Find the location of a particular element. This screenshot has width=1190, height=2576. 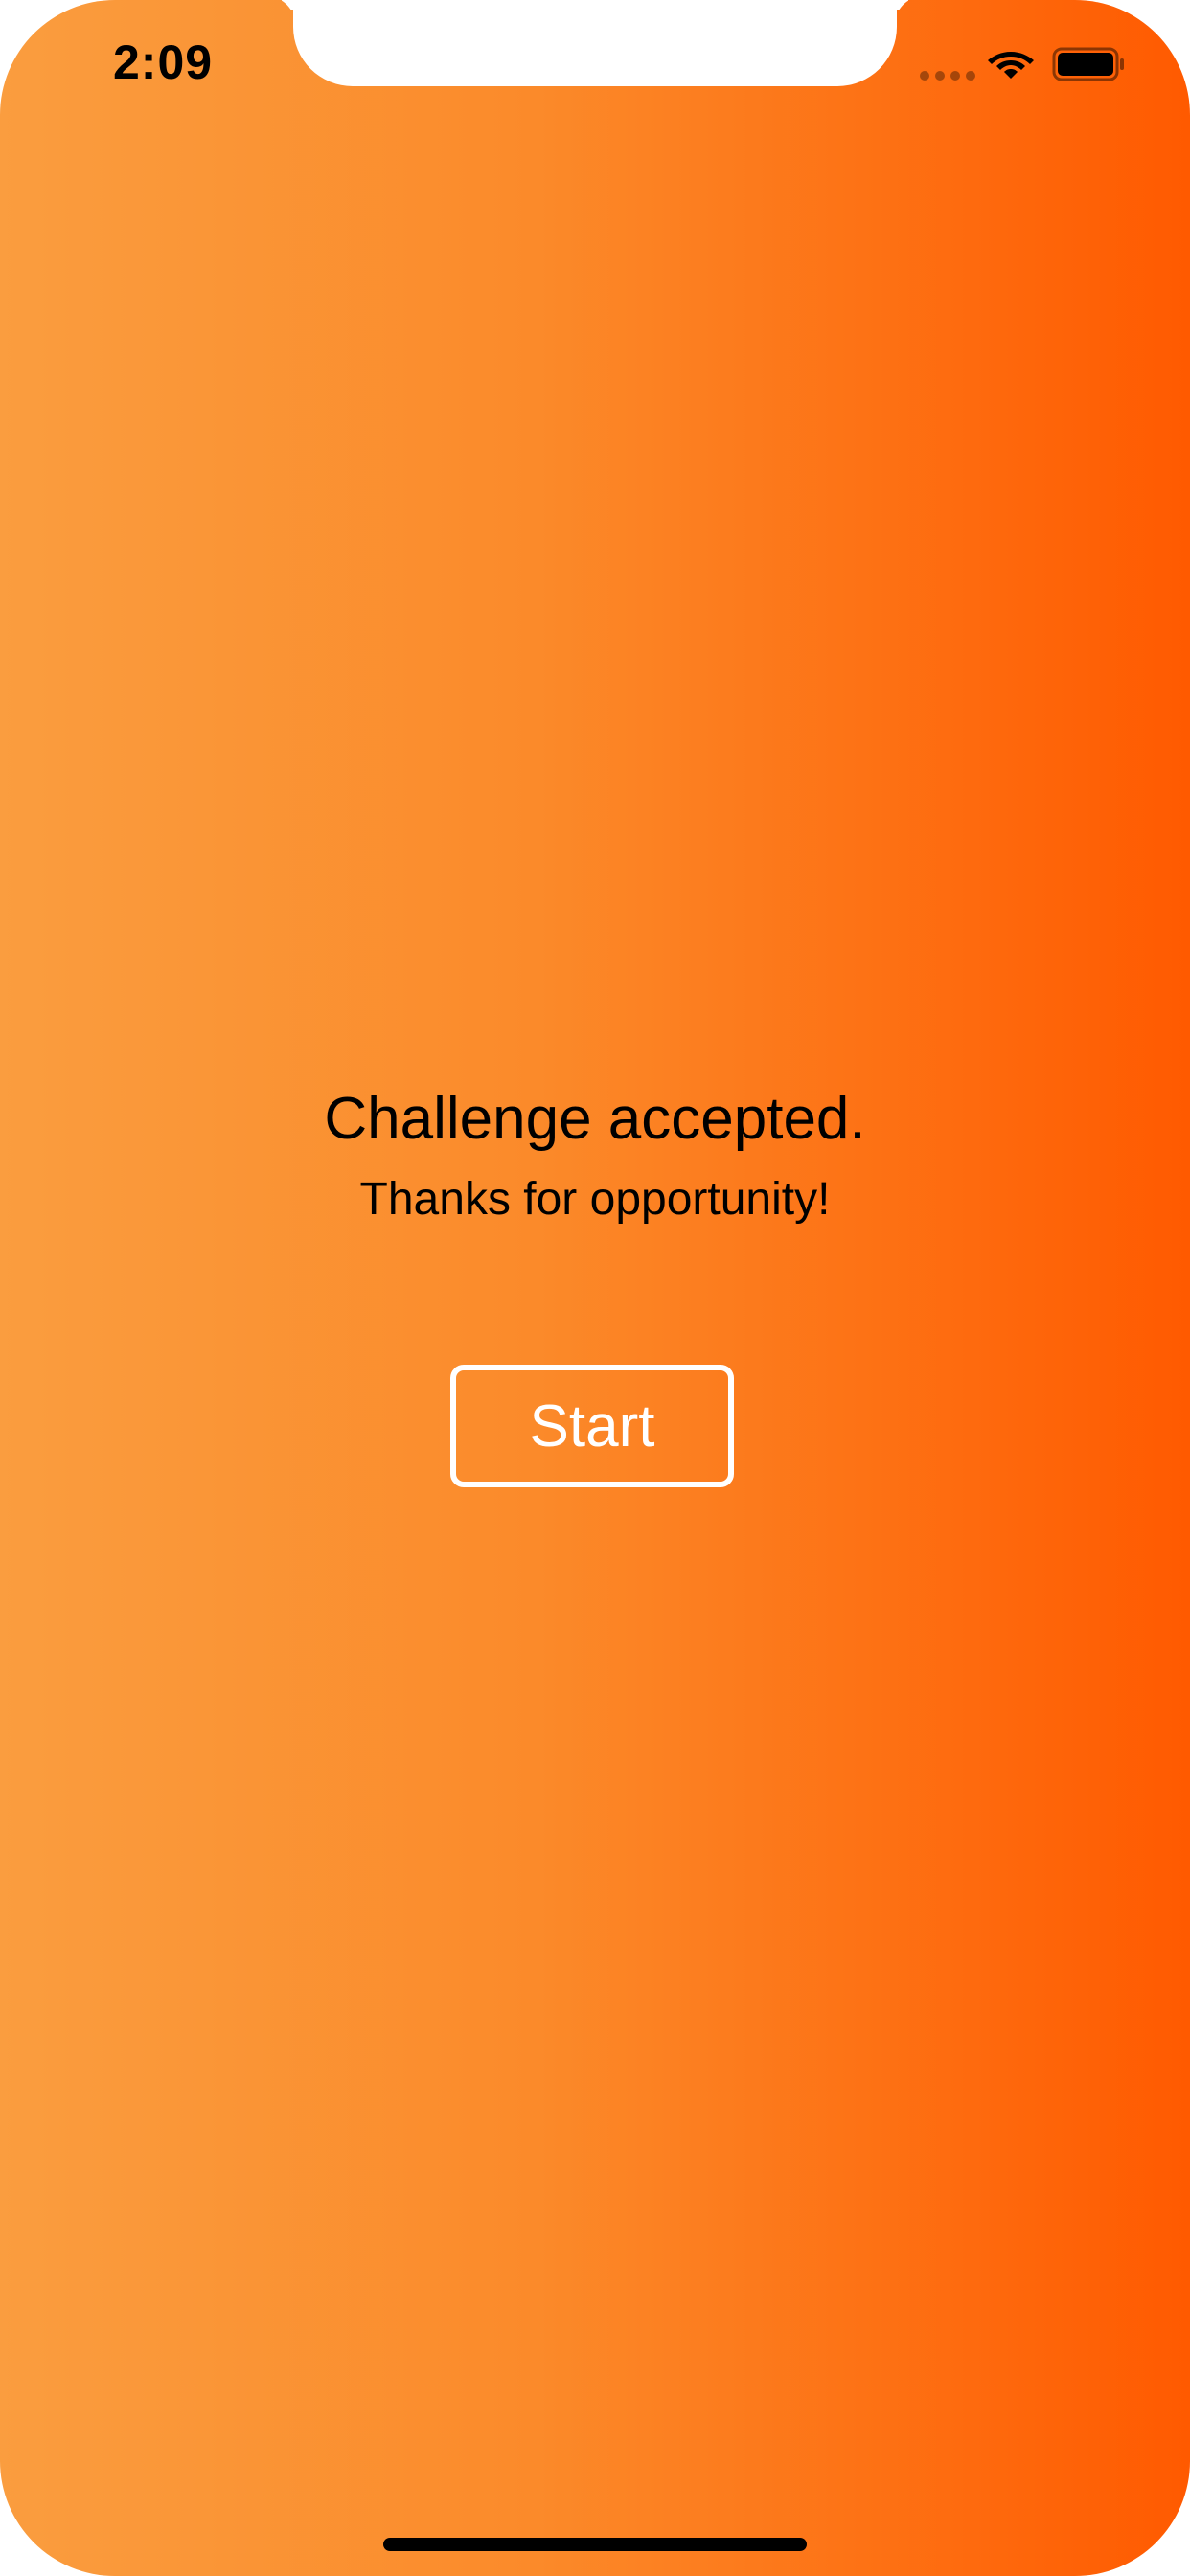

subline: Thanks for opportunity! is located at coordinates (595, 1199).